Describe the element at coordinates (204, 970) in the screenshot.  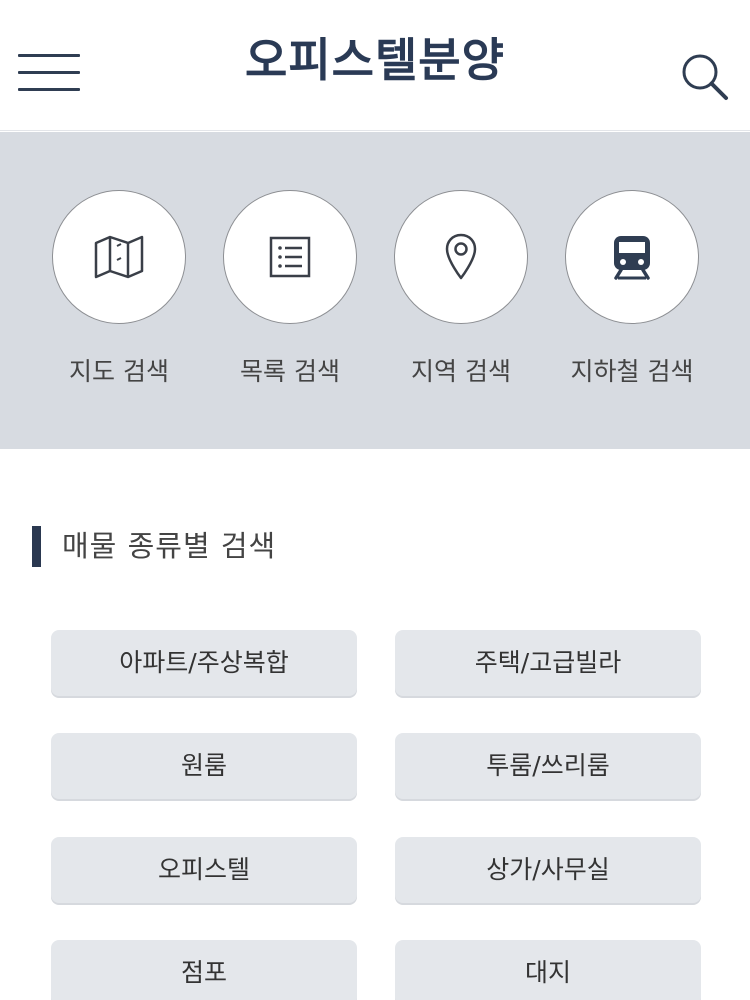
I see `category-shop-button: 점포` at that location.